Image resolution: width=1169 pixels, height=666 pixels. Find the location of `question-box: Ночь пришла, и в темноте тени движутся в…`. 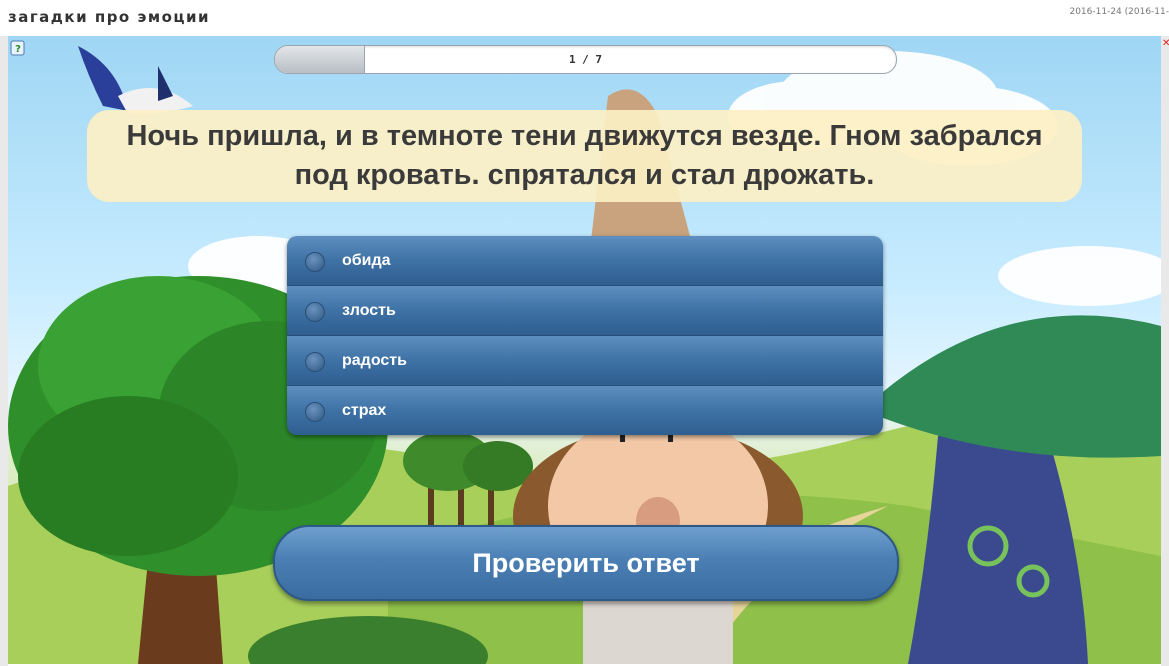

question-box: Ночь пришла, и в темноте тени движутся в… is located at coordinates (584, 156).